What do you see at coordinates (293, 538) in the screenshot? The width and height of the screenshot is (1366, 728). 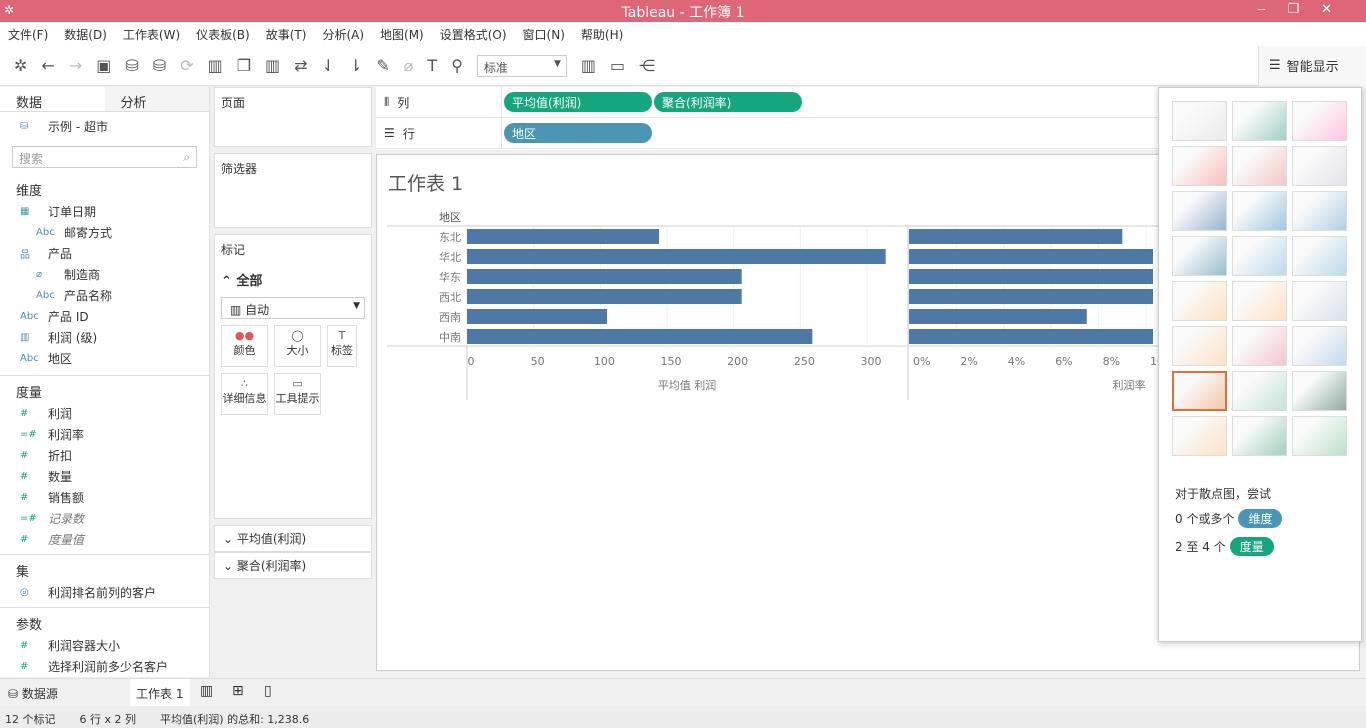 I see `marks-sub-profit: ⌄ 平均值(利润)` at bounding box center [293, 538].